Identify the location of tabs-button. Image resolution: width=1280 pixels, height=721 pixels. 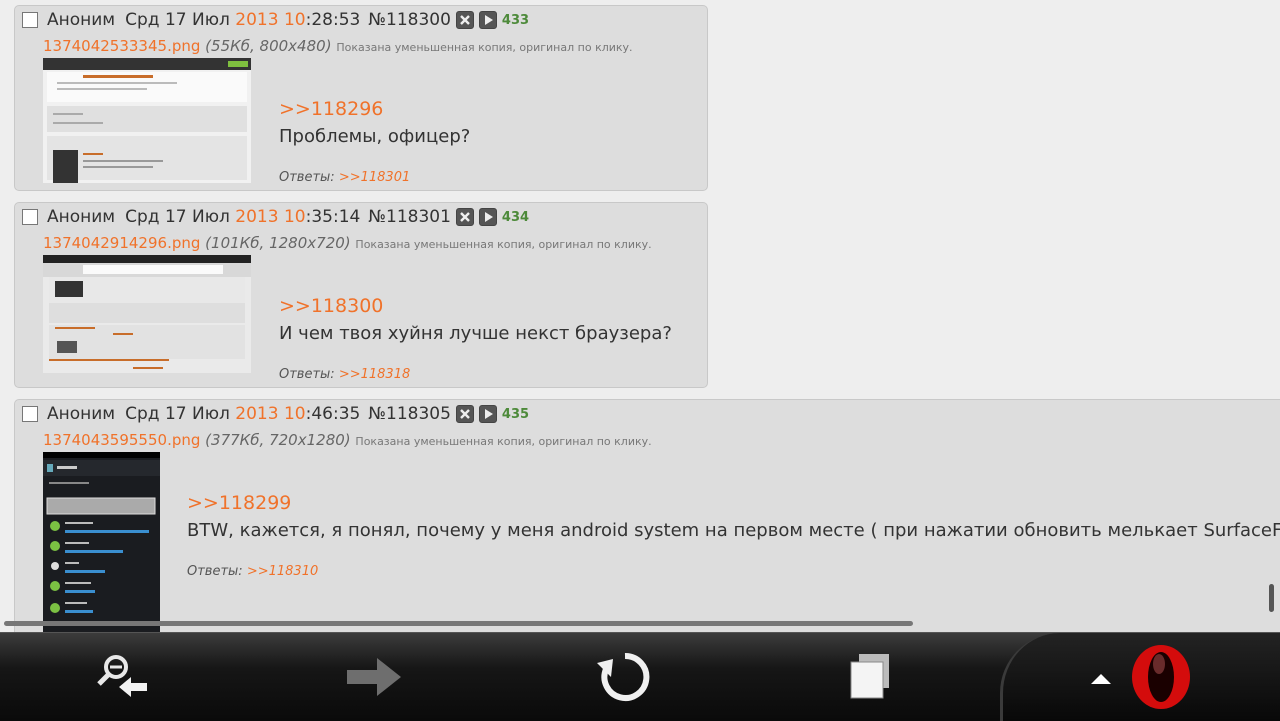
(870, 677).